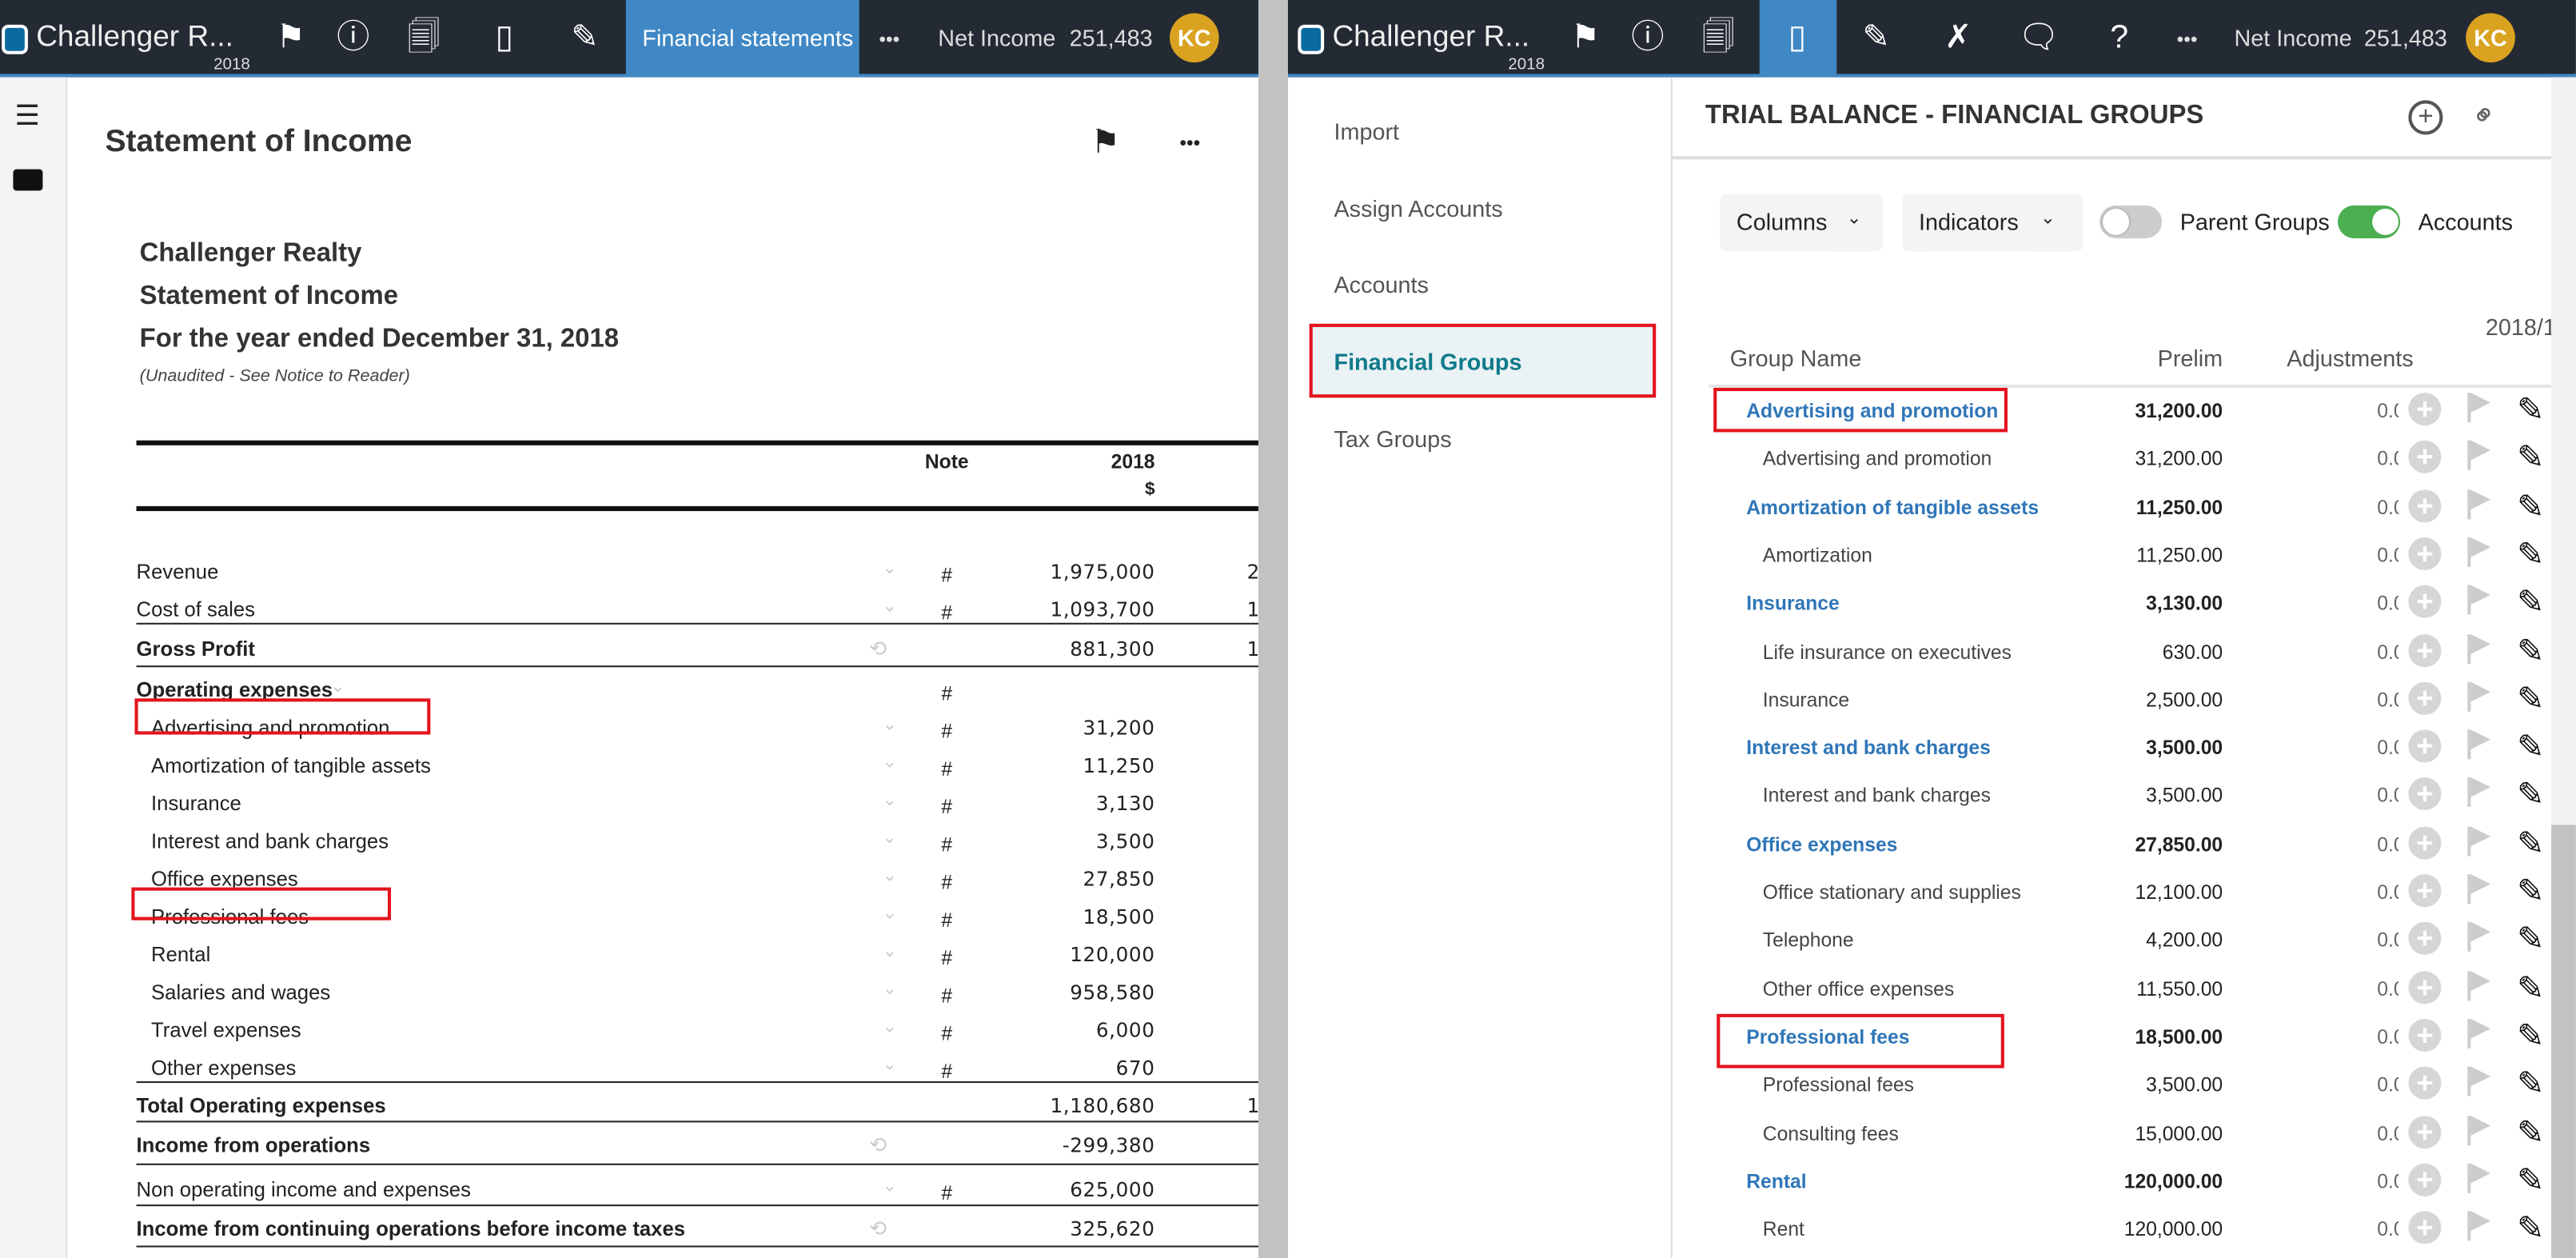 The width and height of the screenshot is (2576, 1258). What do you see at coordinates (2130, 796) in the screenshot?
I see `account-row: Interest and bank charges 3,500.00 0.0 + ✎` at bounding box center [2130, 796].